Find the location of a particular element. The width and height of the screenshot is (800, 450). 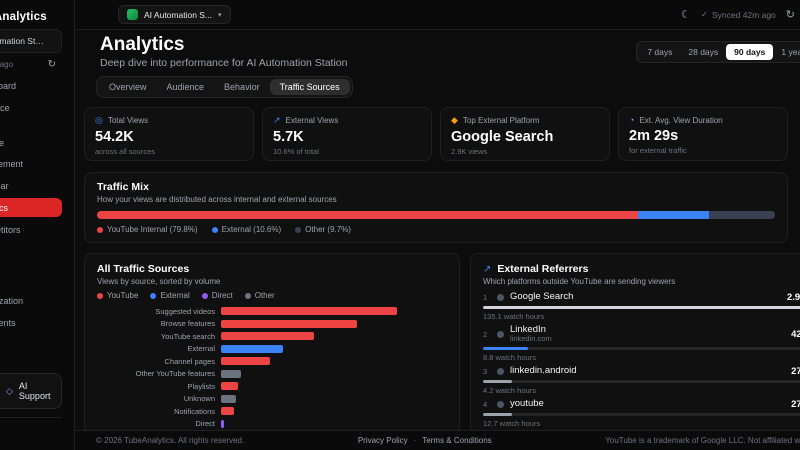

chart-row: YouTube search is located at coordinates (272, 336).